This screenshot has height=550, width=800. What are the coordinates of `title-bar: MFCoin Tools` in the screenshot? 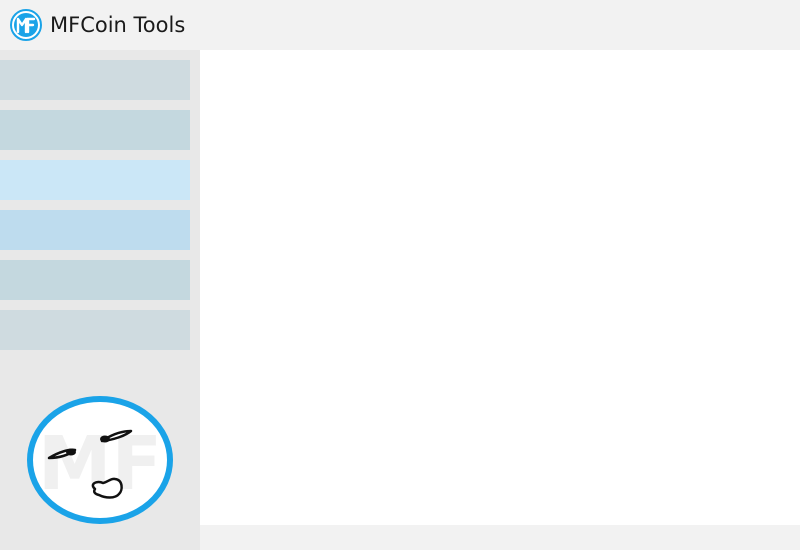 It's located at (400, 25).